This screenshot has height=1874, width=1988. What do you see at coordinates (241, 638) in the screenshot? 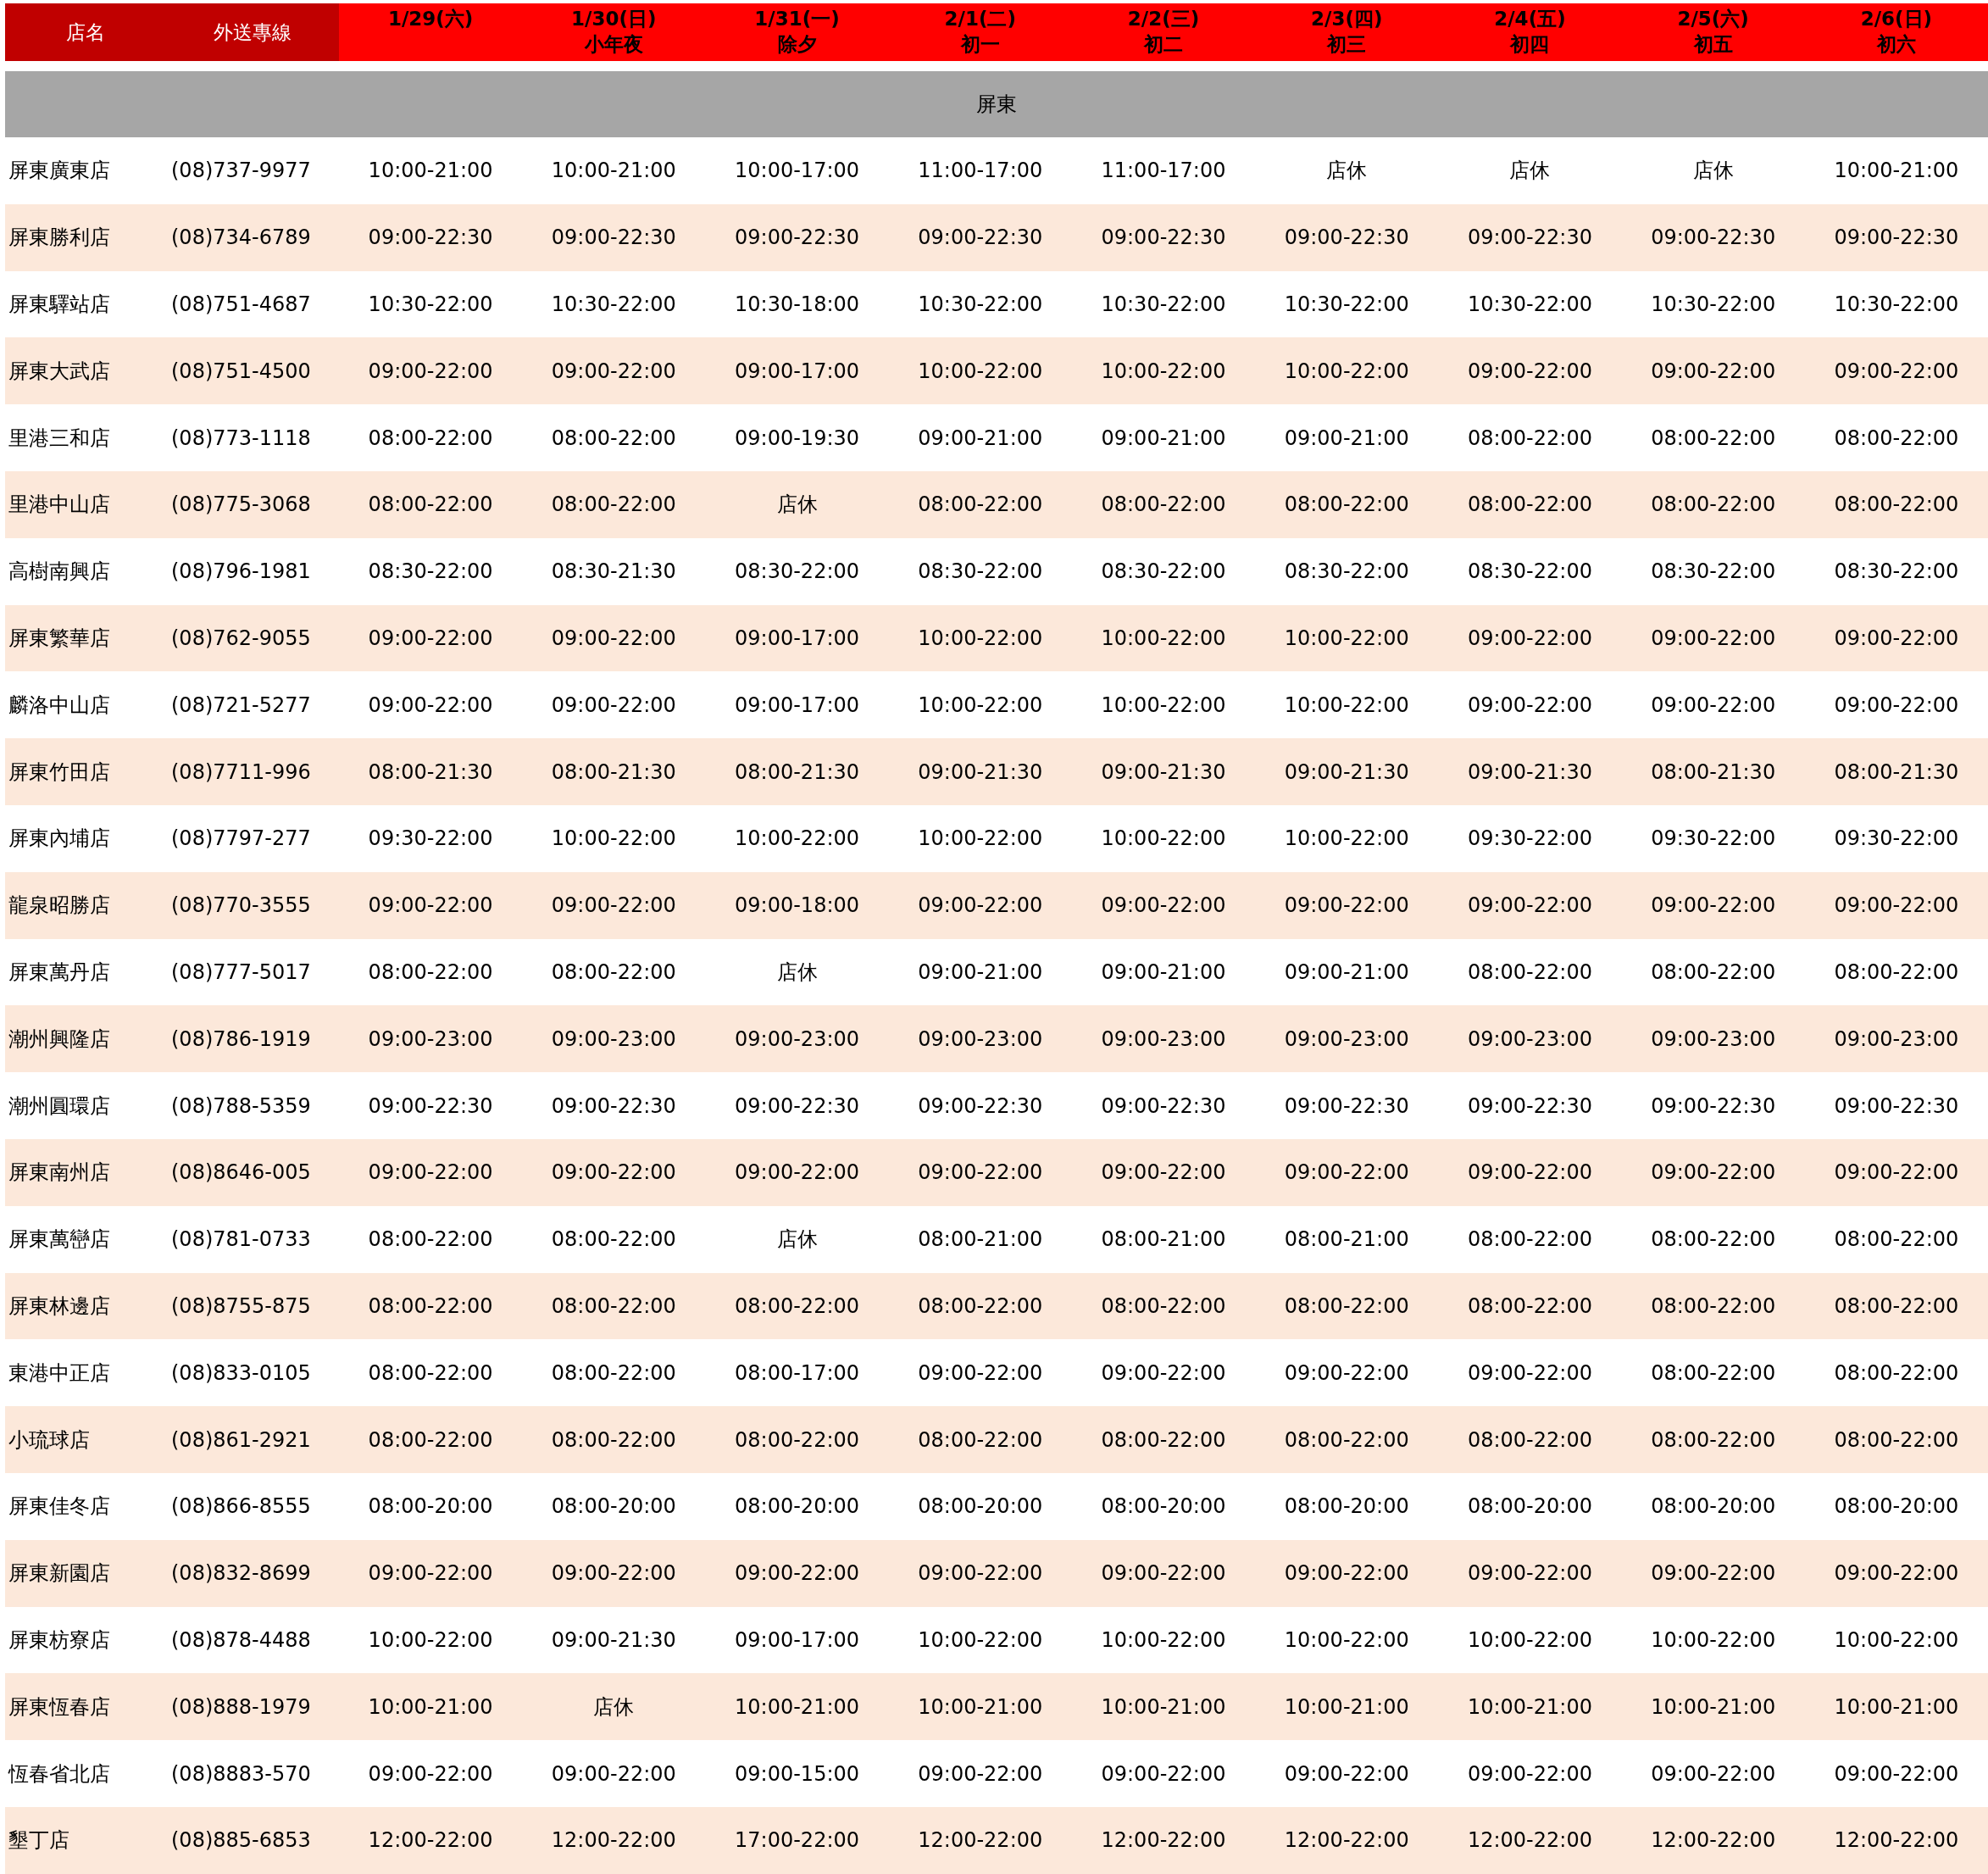
I see `phone-number: (08)762-9055` at bounding box center [241, 638].